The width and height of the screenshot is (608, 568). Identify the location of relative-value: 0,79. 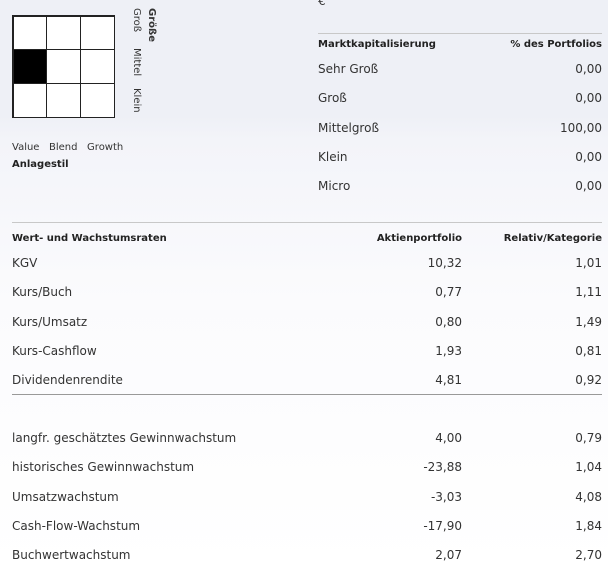
(588, 438).